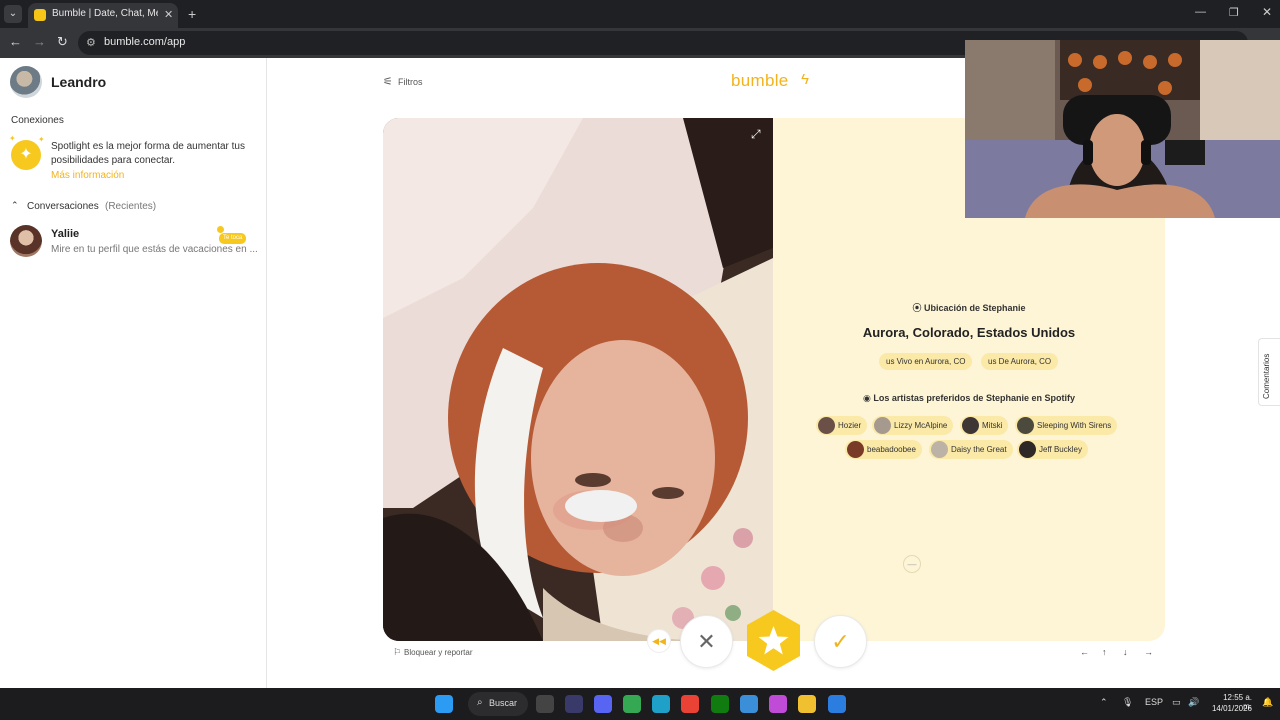 The height and width of the screenshot is (720, 1280). Describe the element at coordinates (805, 79) in the screenshot. I see `bumble-bolt-icon: ϟ` at that location.